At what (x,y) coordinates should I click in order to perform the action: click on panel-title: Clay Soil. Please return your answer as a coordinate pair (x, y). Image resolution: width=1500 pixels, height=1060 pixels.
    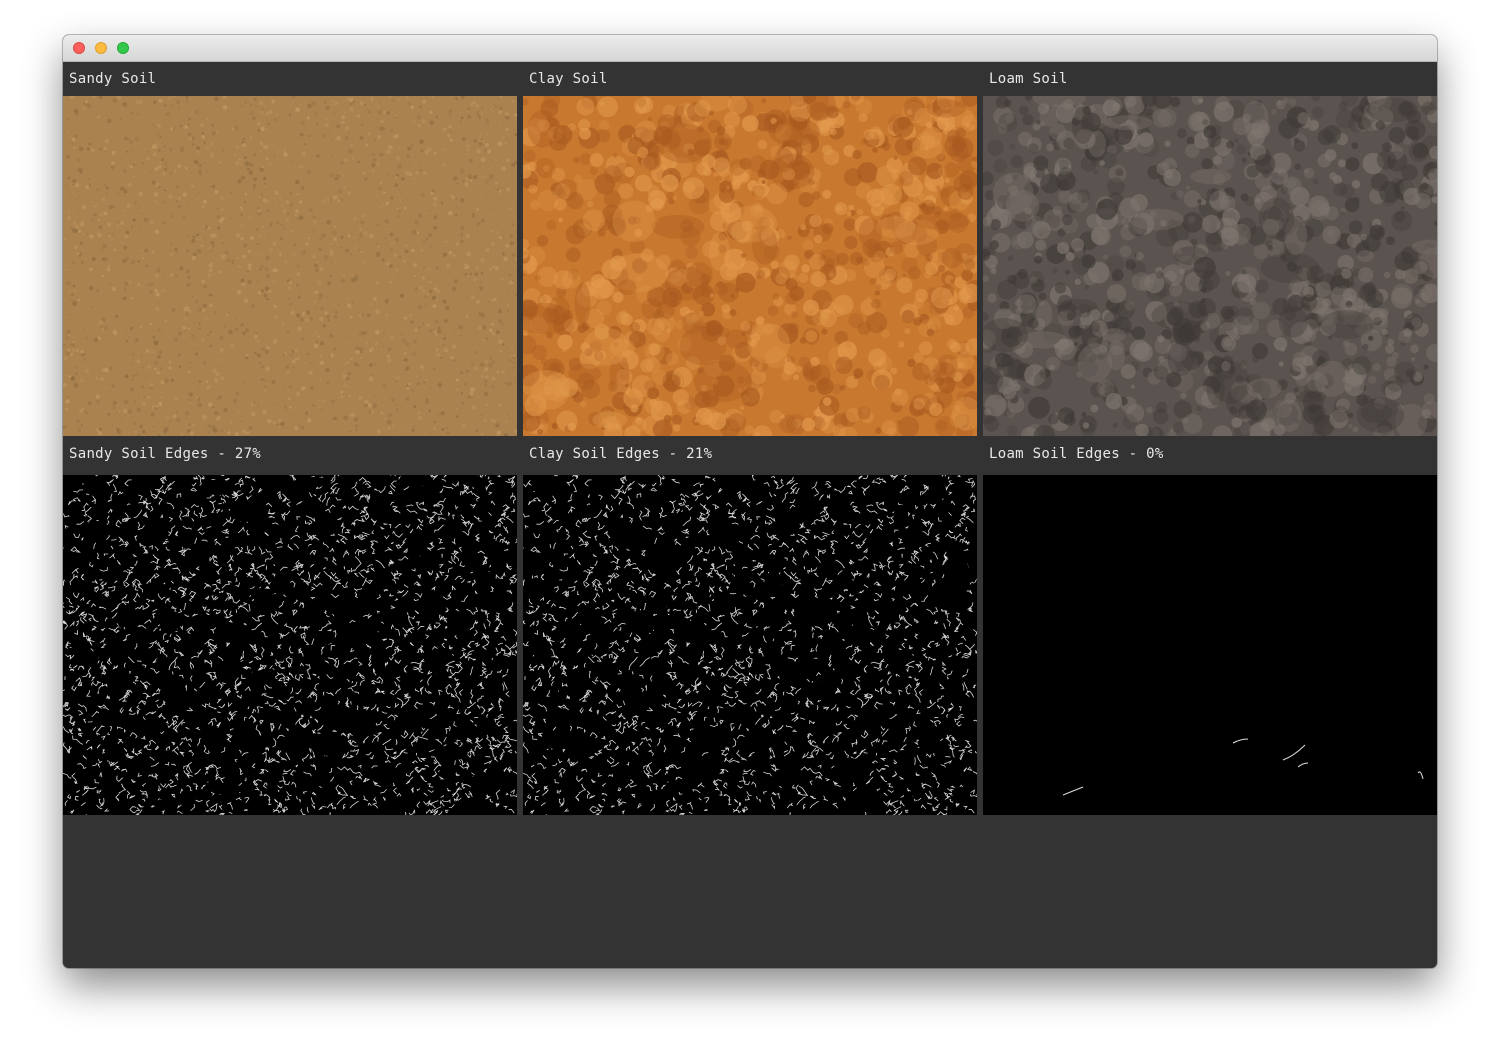
    Looking at the image, I should click on (568, 79).